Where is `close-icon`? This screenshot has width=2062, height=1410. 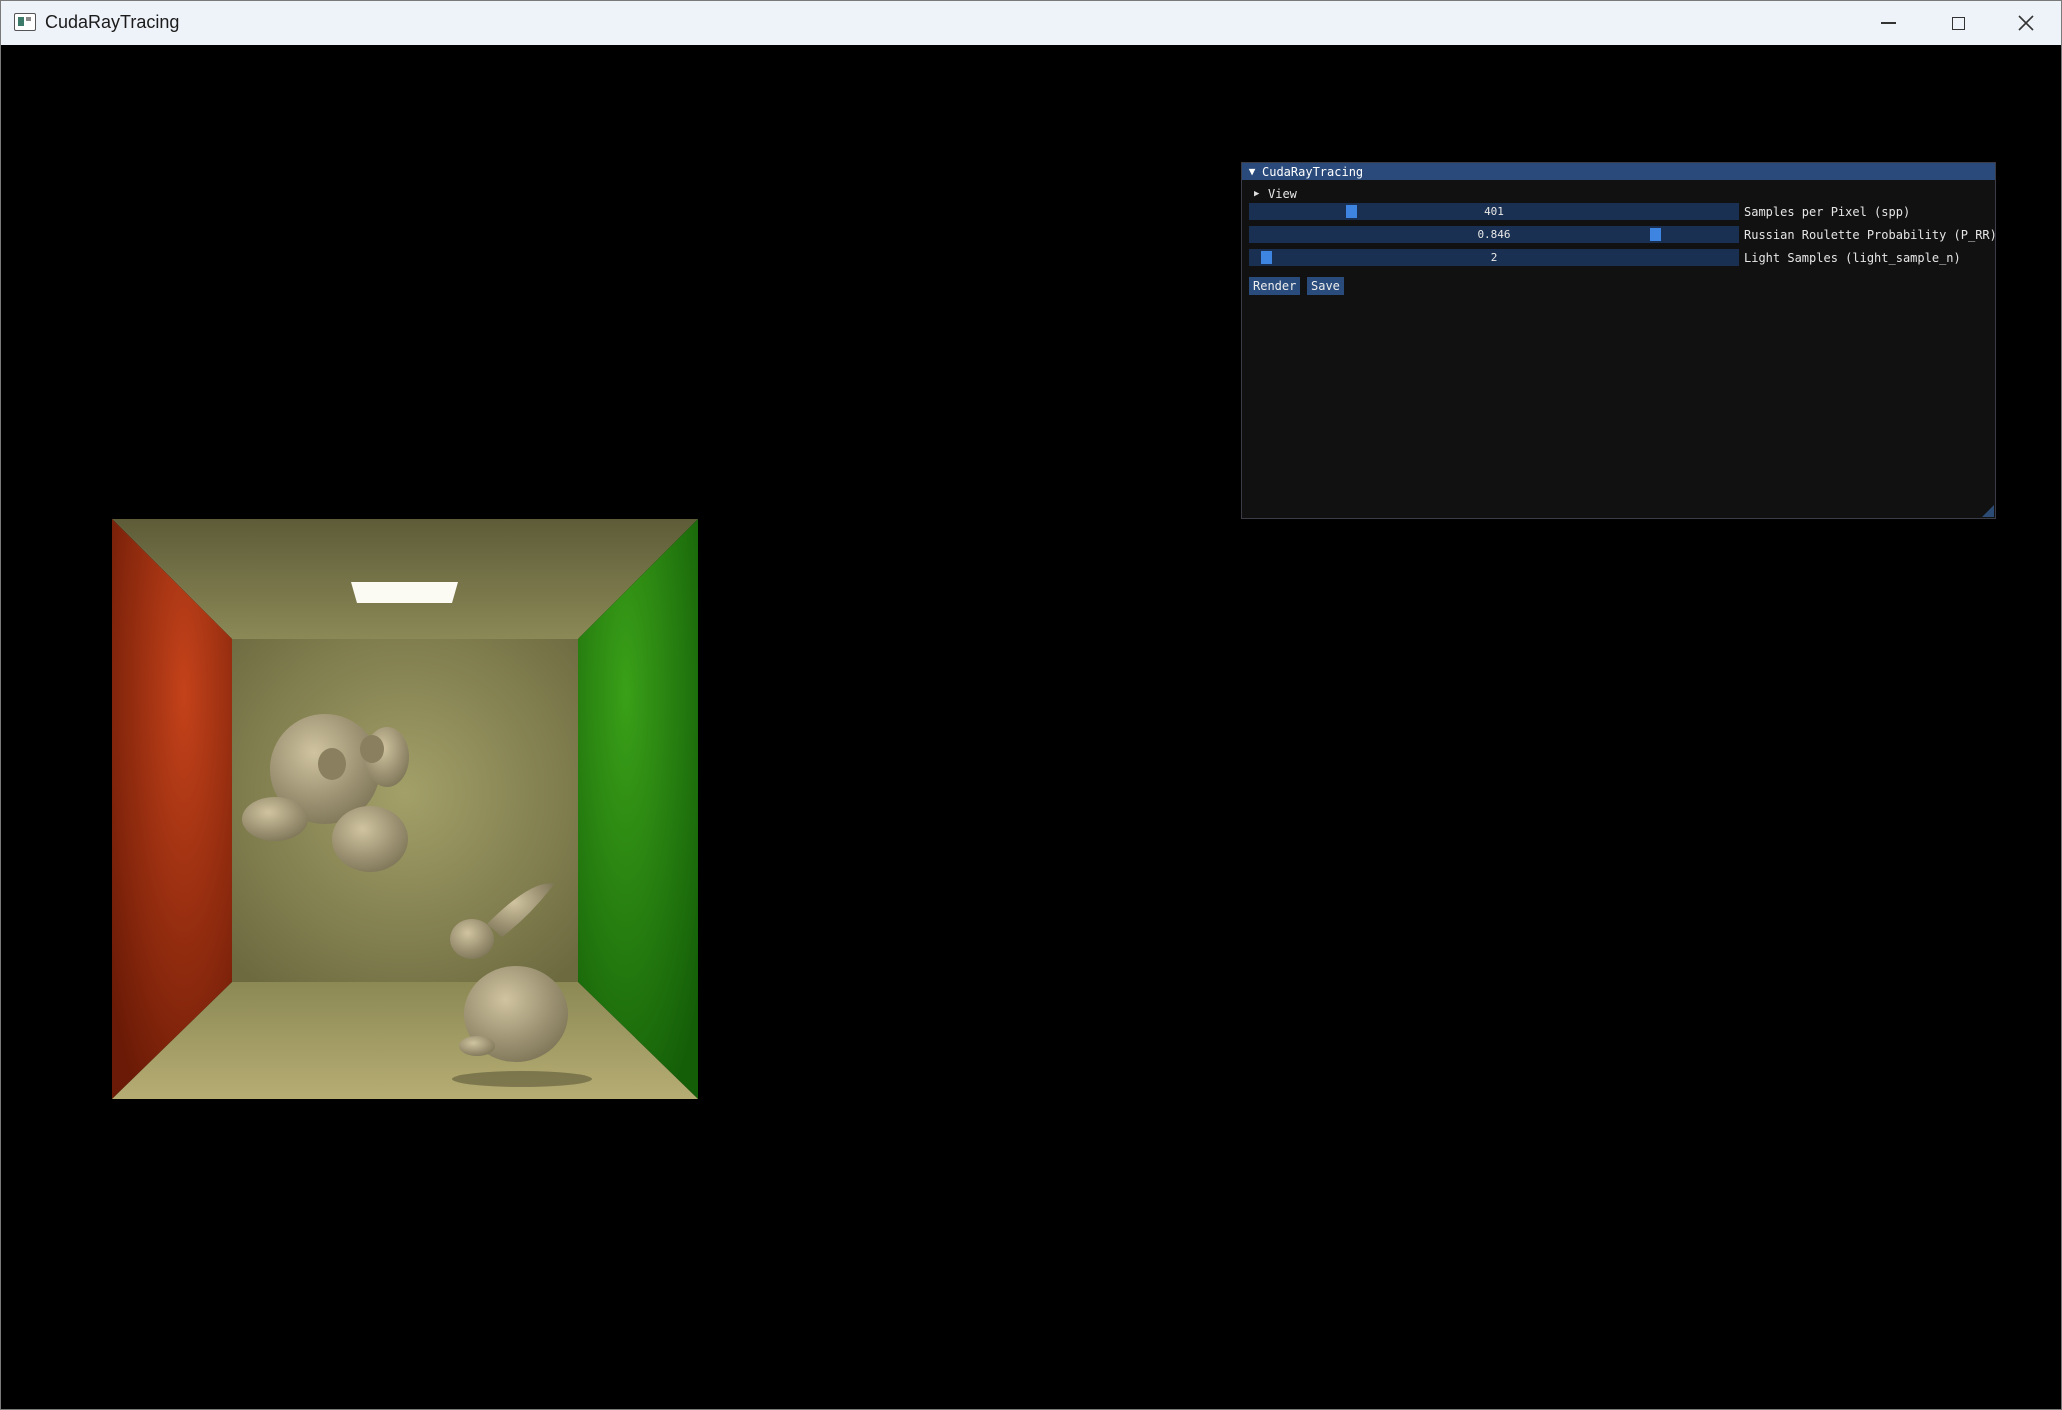
close-icon is located at coordinates (2026, 23).